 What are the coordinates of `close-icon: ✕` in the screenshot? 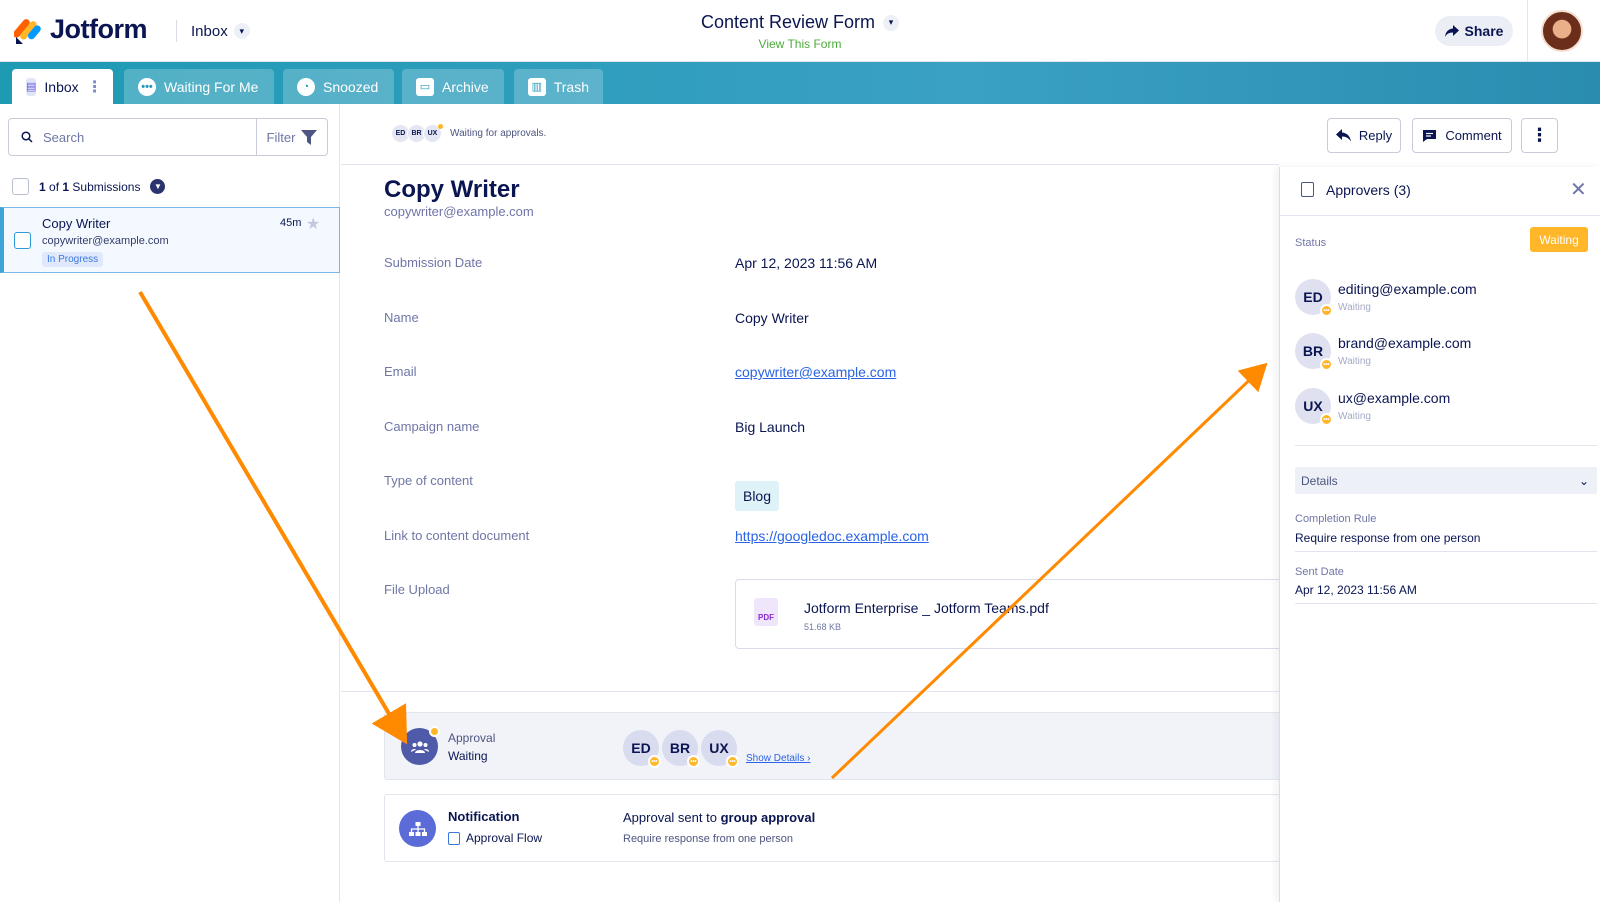 It's located at (1578, 189).